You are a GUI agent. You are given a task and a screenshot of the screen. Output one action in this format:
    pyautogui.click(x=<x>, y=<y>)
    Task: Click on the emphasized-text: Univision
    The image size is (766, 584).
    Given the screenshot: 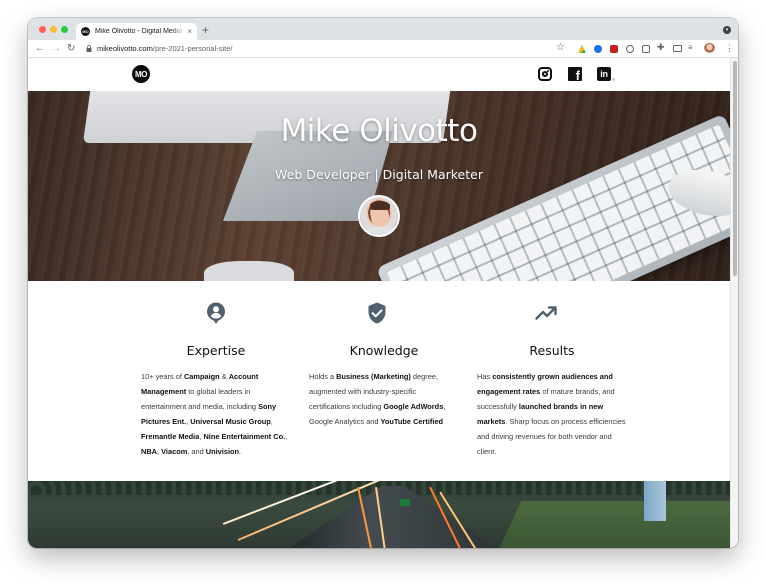 What is the action you would take?
    pyautogui.click(x=222, y=451)
    